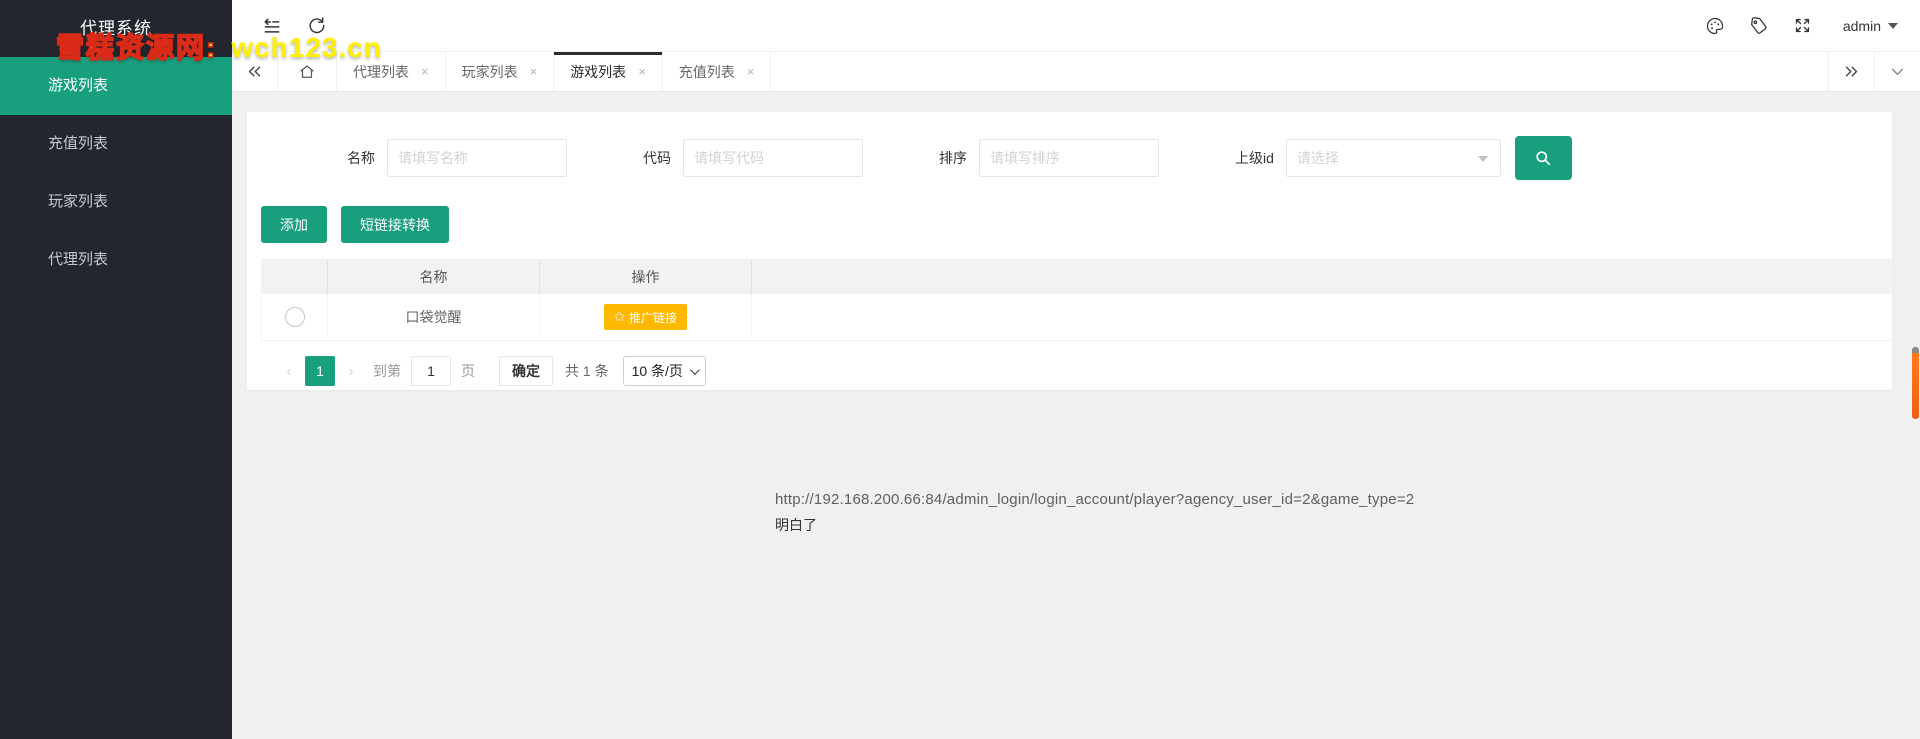 The height and width of the screenshot is (739, 1920). What do you see at coordinates (434, 276) in the screenshot?
I see `header-name-column: 名称` at bounding box center [434, 276].